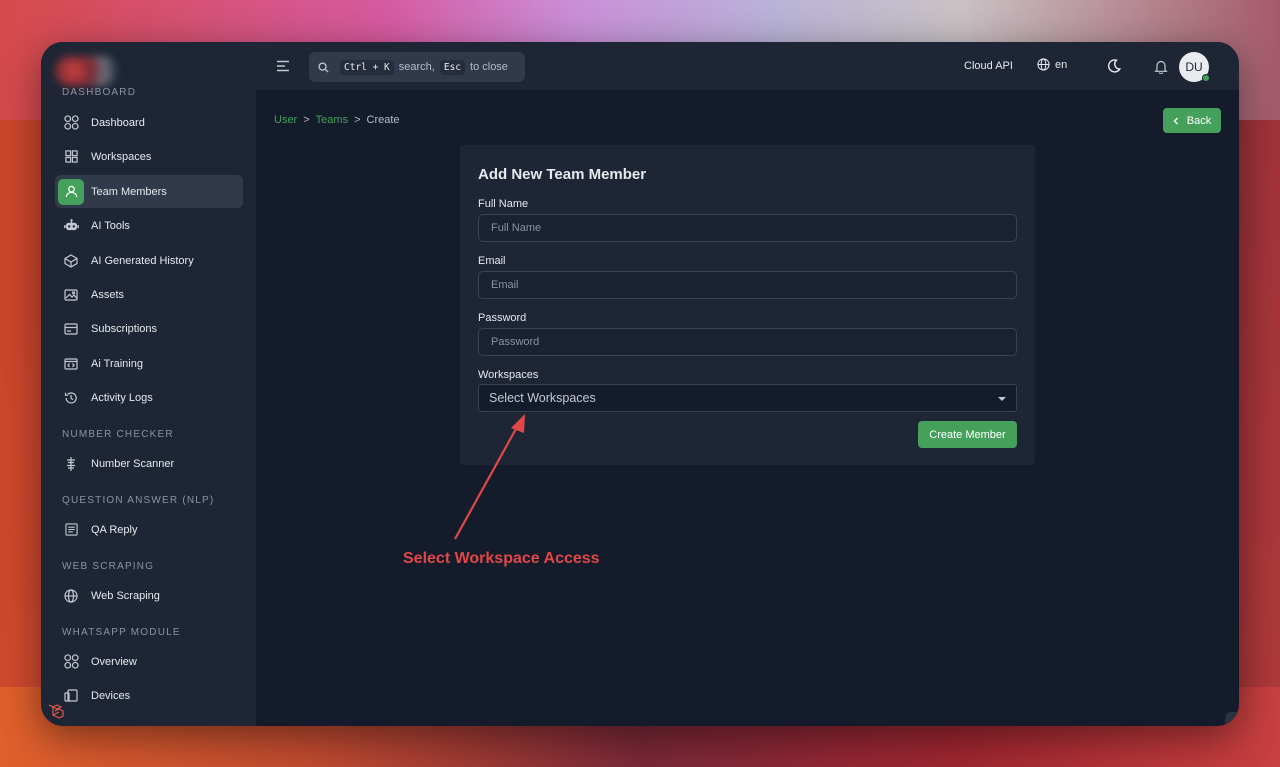 This screenshot has height=767, width=1280. I want to click on user-icon, so click(71, 191).